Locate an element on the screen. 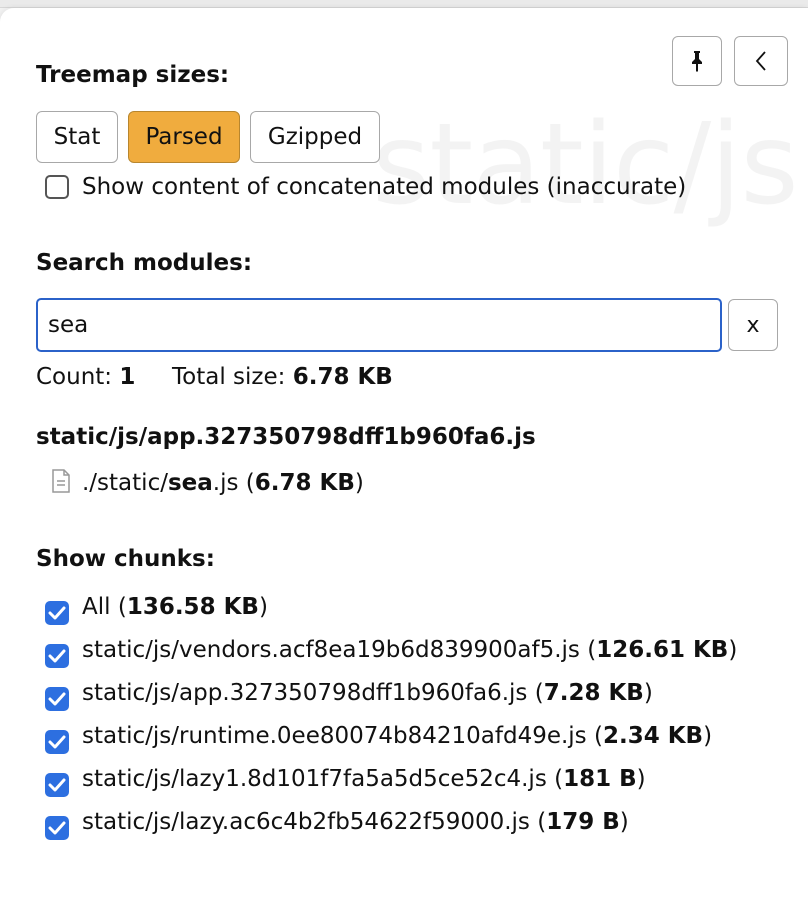 The image size is (808, 912). total-size-label: Total size: is located at coordinates (229, 377).